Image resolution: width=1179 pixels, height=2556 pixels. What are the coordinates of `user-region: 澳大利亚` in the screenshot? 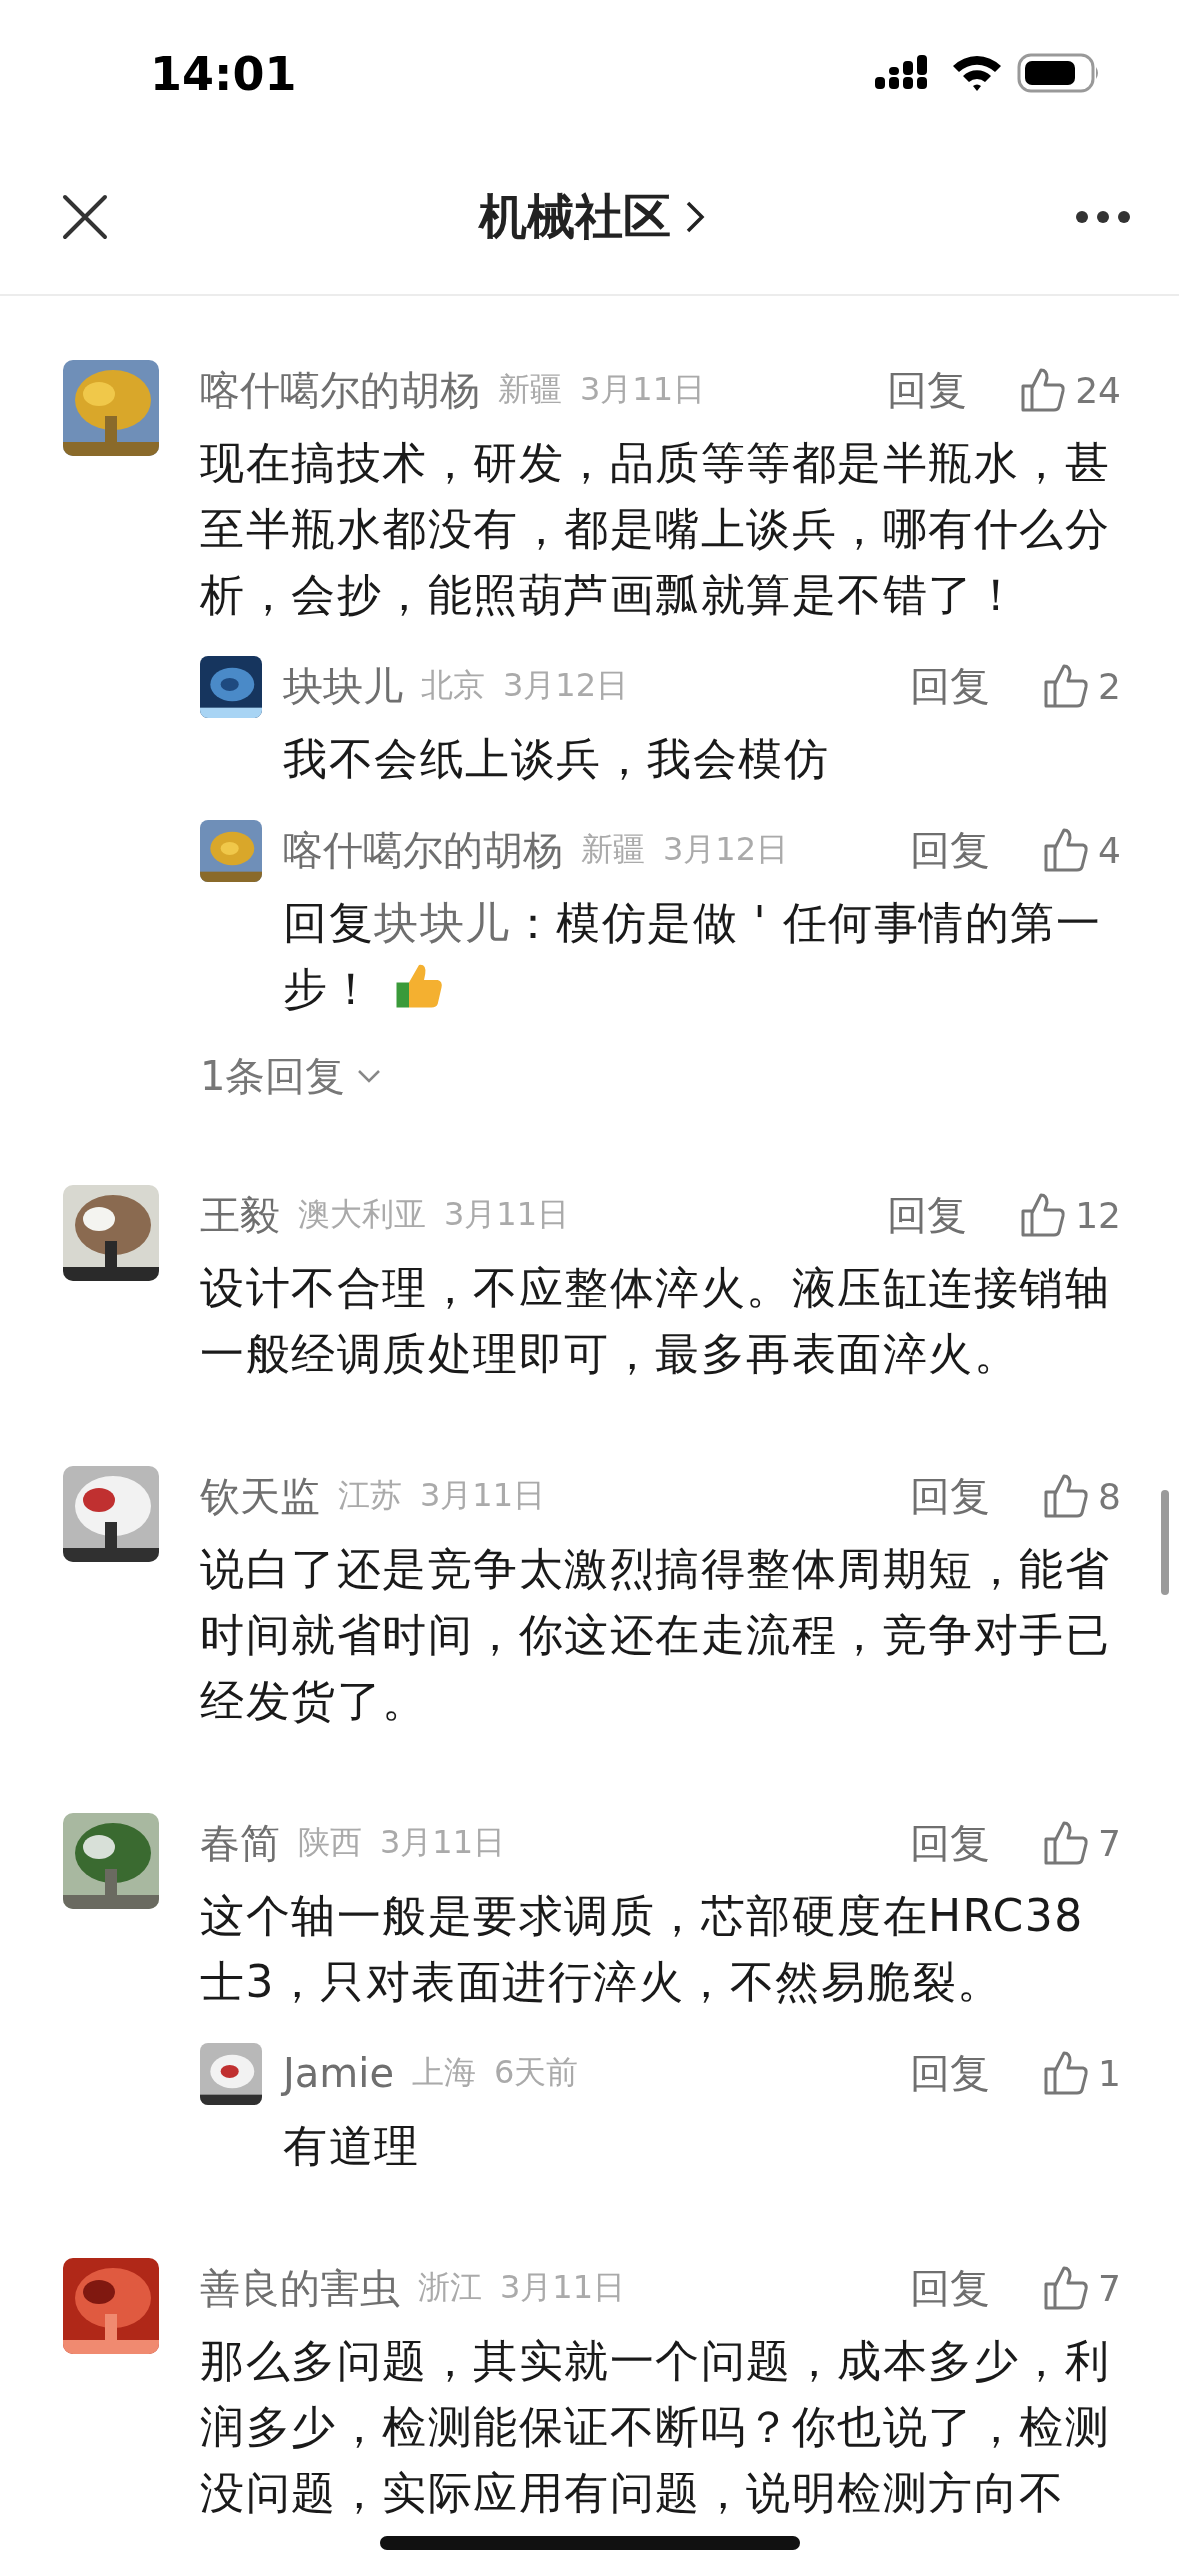 It's located at (362, 1214).